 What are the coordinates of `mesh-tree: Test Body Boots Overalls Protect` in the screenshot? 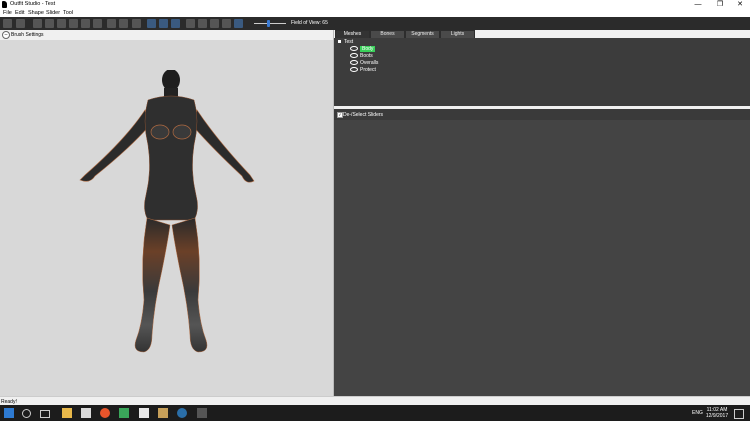 It's located at (542, 72).